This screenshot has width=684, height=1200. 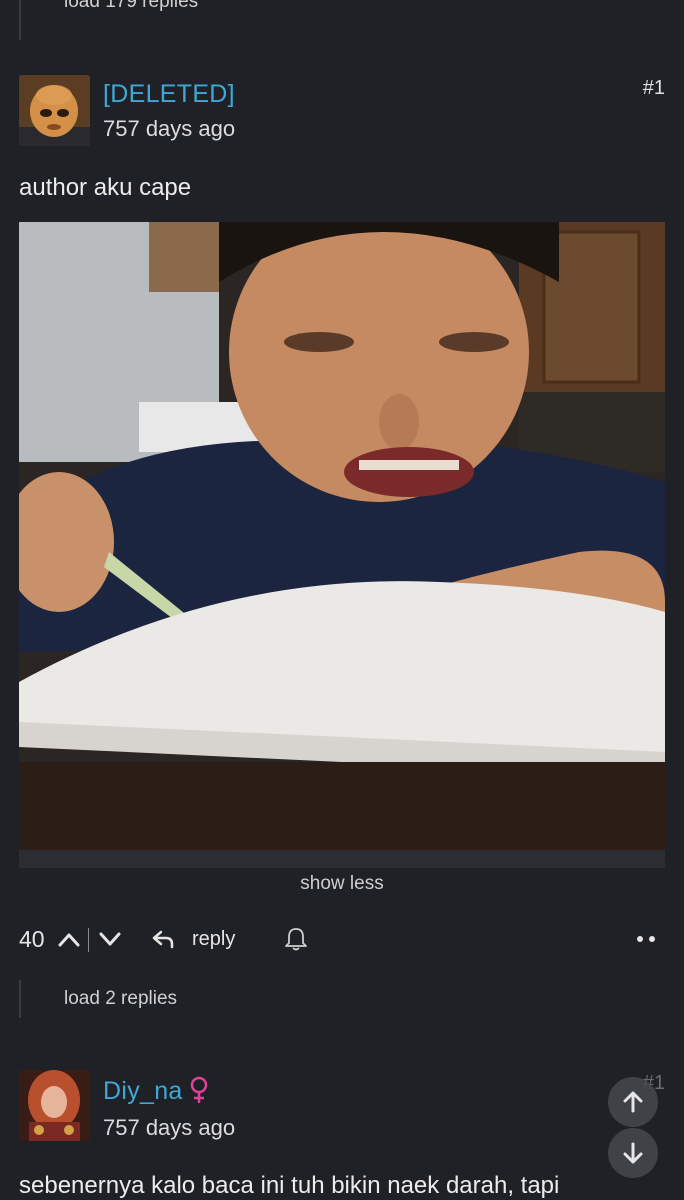 What do you see at coordinates (32, 939) in the screenshot?
I see `vote-count: 40` at bounding box center [32, 939].